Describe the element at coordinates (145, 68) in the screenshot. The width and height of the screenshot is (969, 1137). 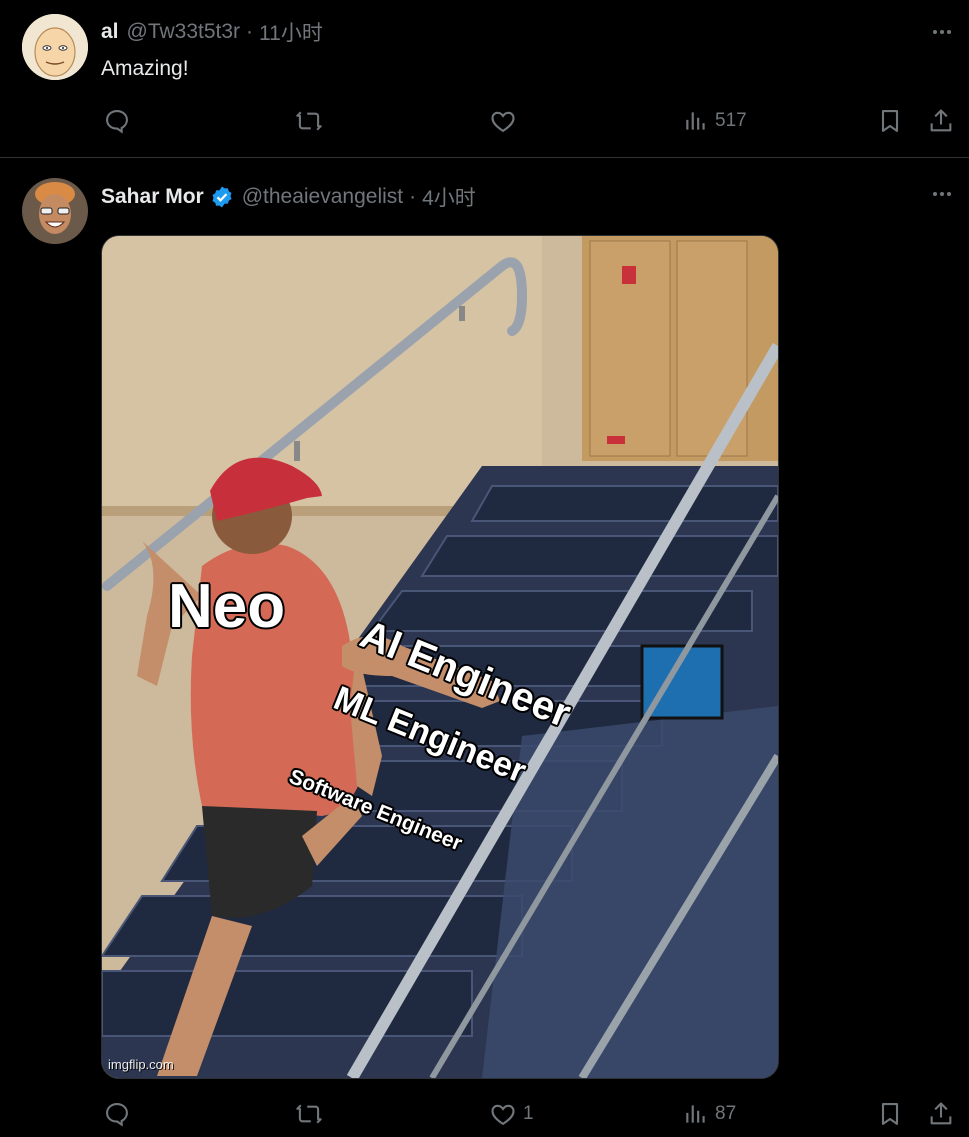
I see `tweet-text: Amazing!` at that location.